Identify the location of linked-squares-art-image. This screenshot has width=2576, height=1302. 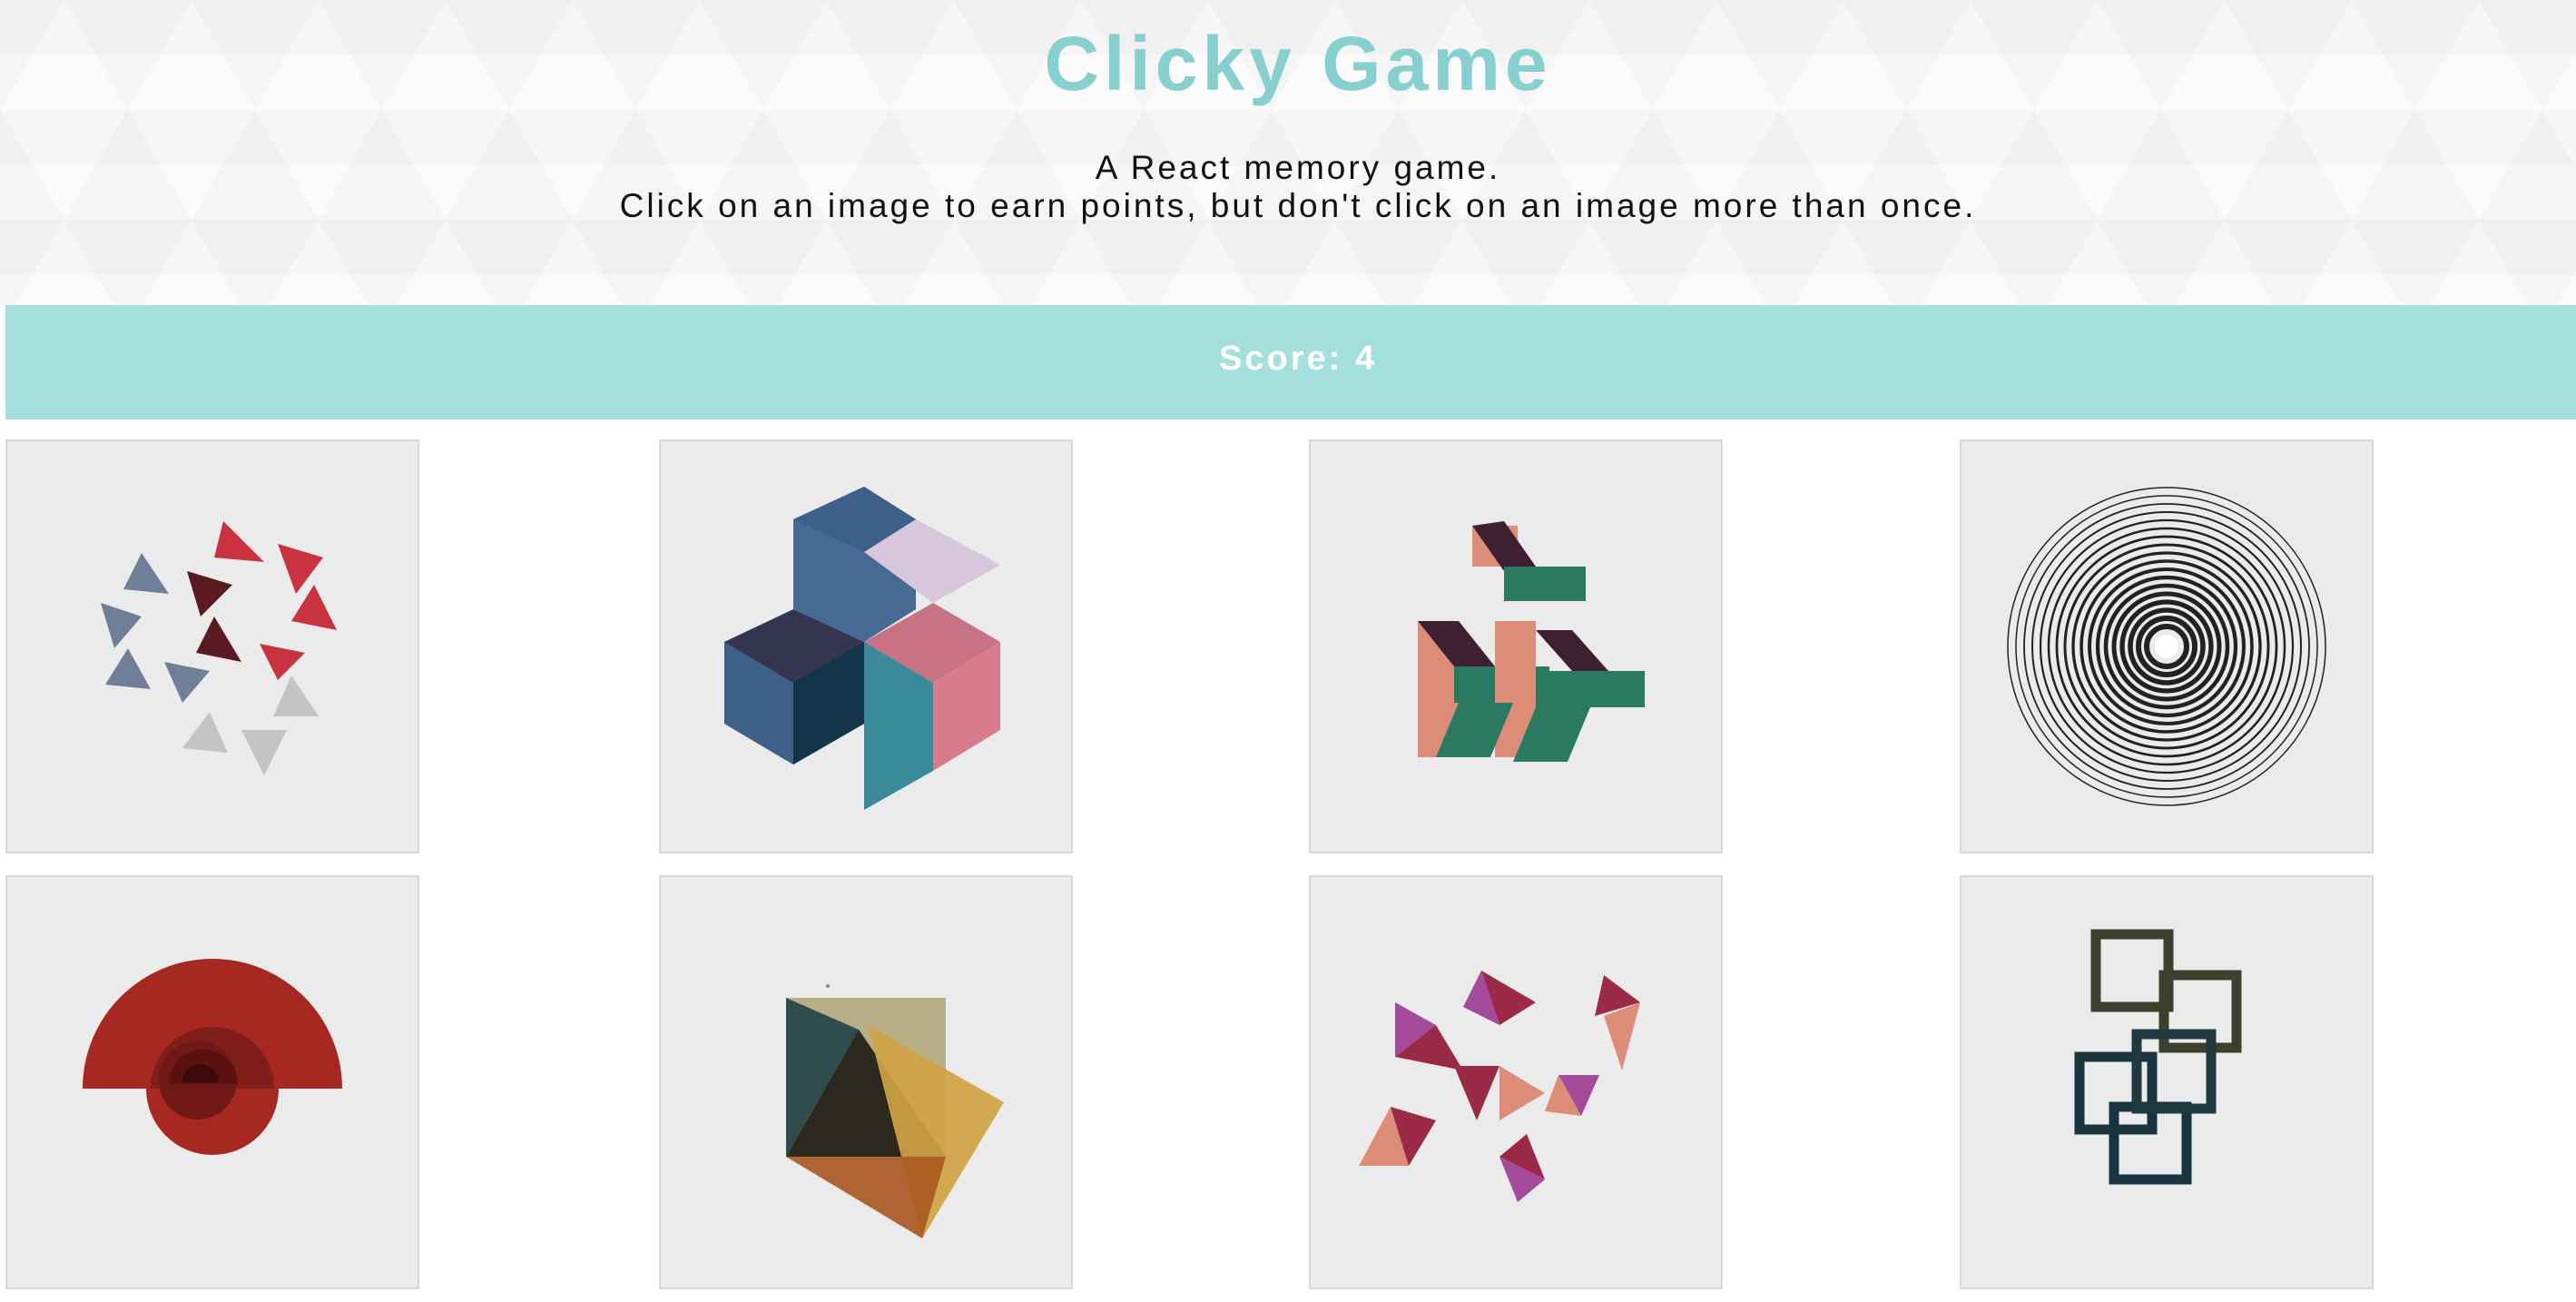
(2158, 1057).